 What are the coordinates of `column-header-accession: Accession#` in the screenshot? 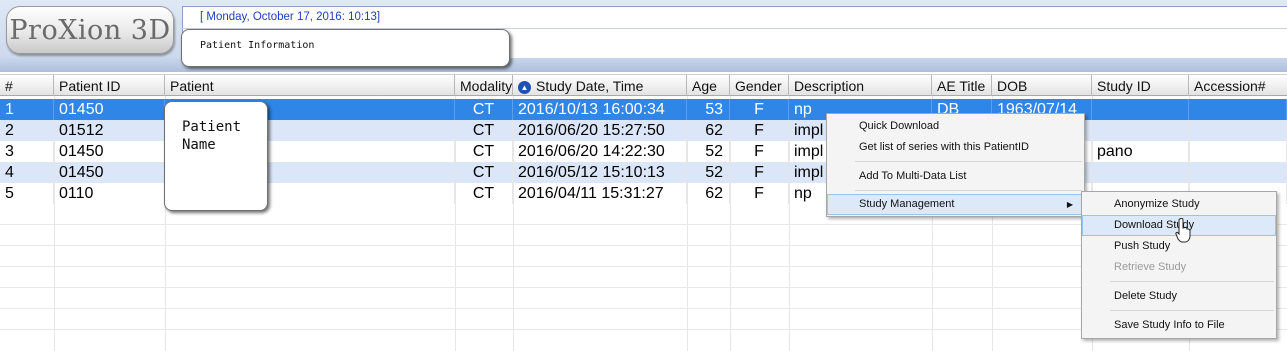 It's located at (1238, 85).